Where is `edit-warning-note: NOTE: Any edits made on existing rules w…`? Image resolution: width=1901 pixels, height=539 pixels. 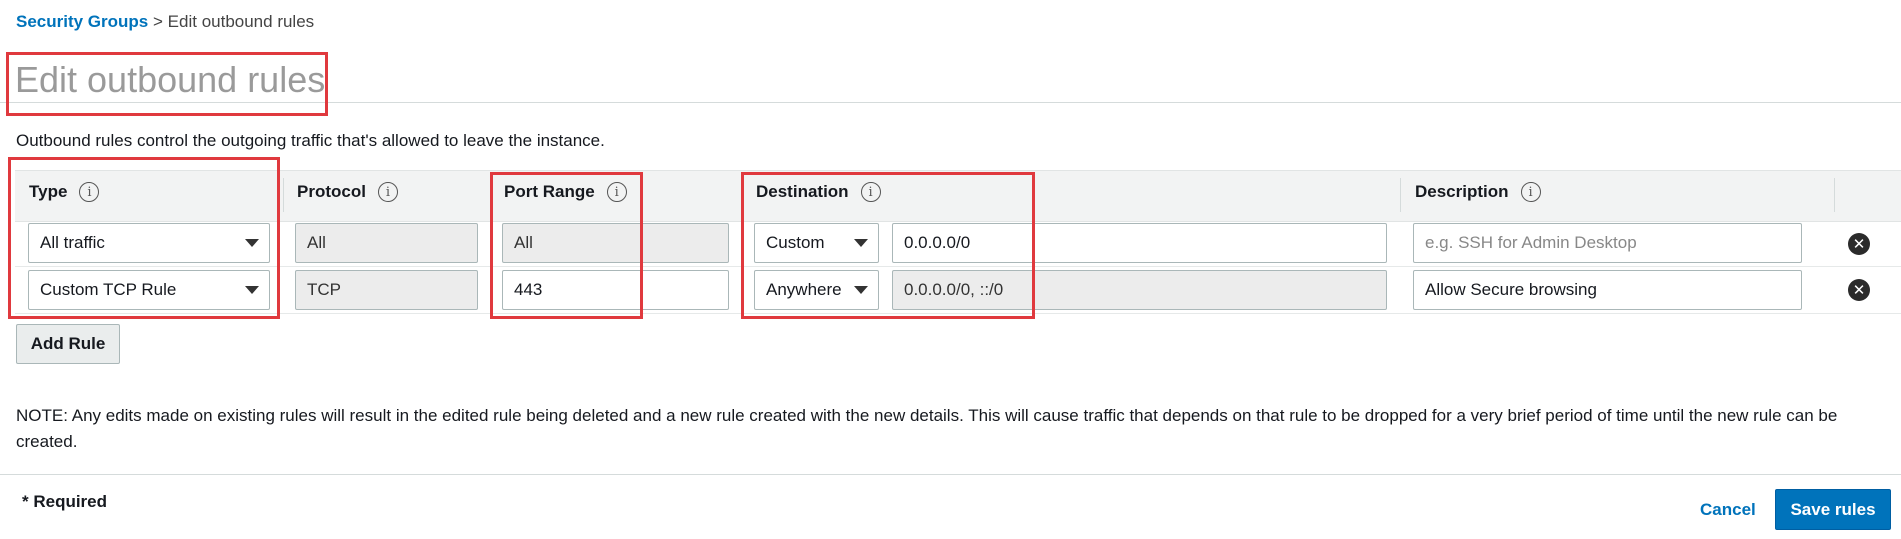 edit-warning-note: NOTE: Any edits made on existing rules w… is located at coordinates (927, 428).